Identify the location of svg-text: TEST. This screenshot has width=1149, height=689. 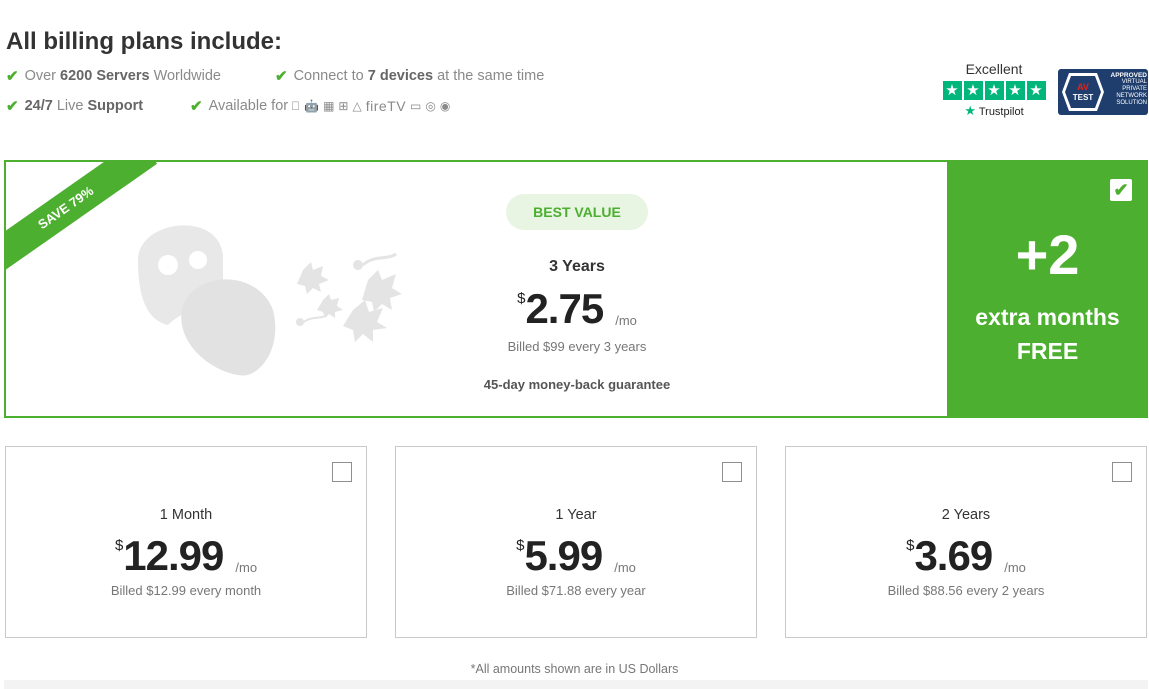
(1083, 97).